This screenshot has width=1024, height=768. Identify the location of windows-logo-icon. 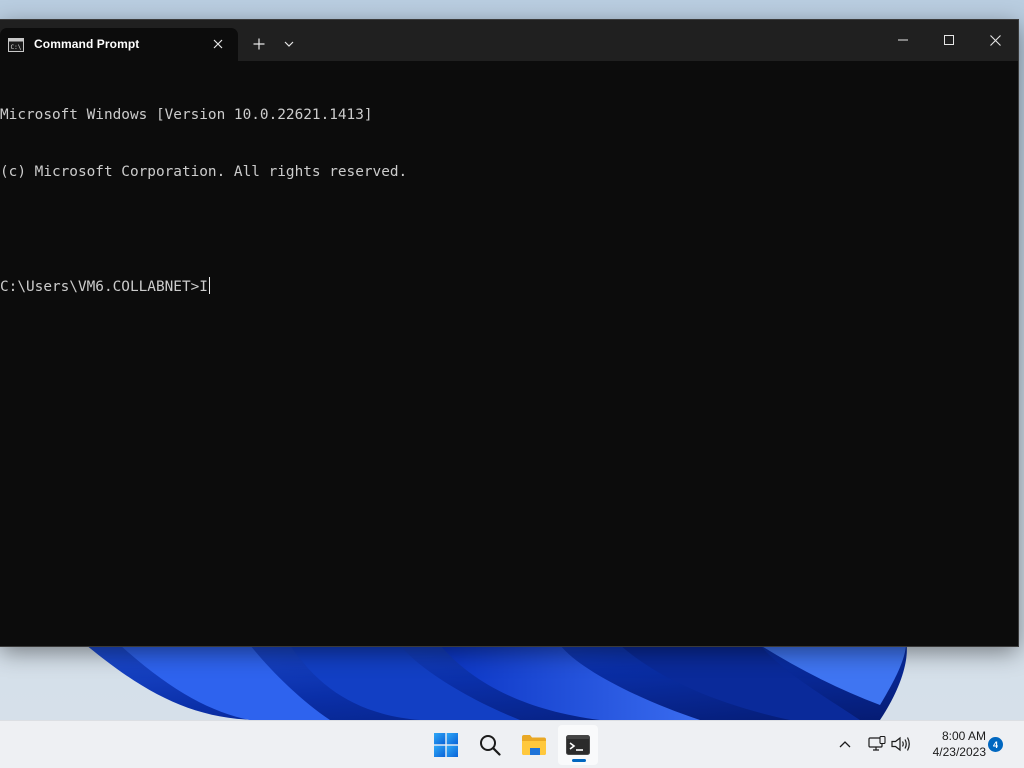
(446, 745).